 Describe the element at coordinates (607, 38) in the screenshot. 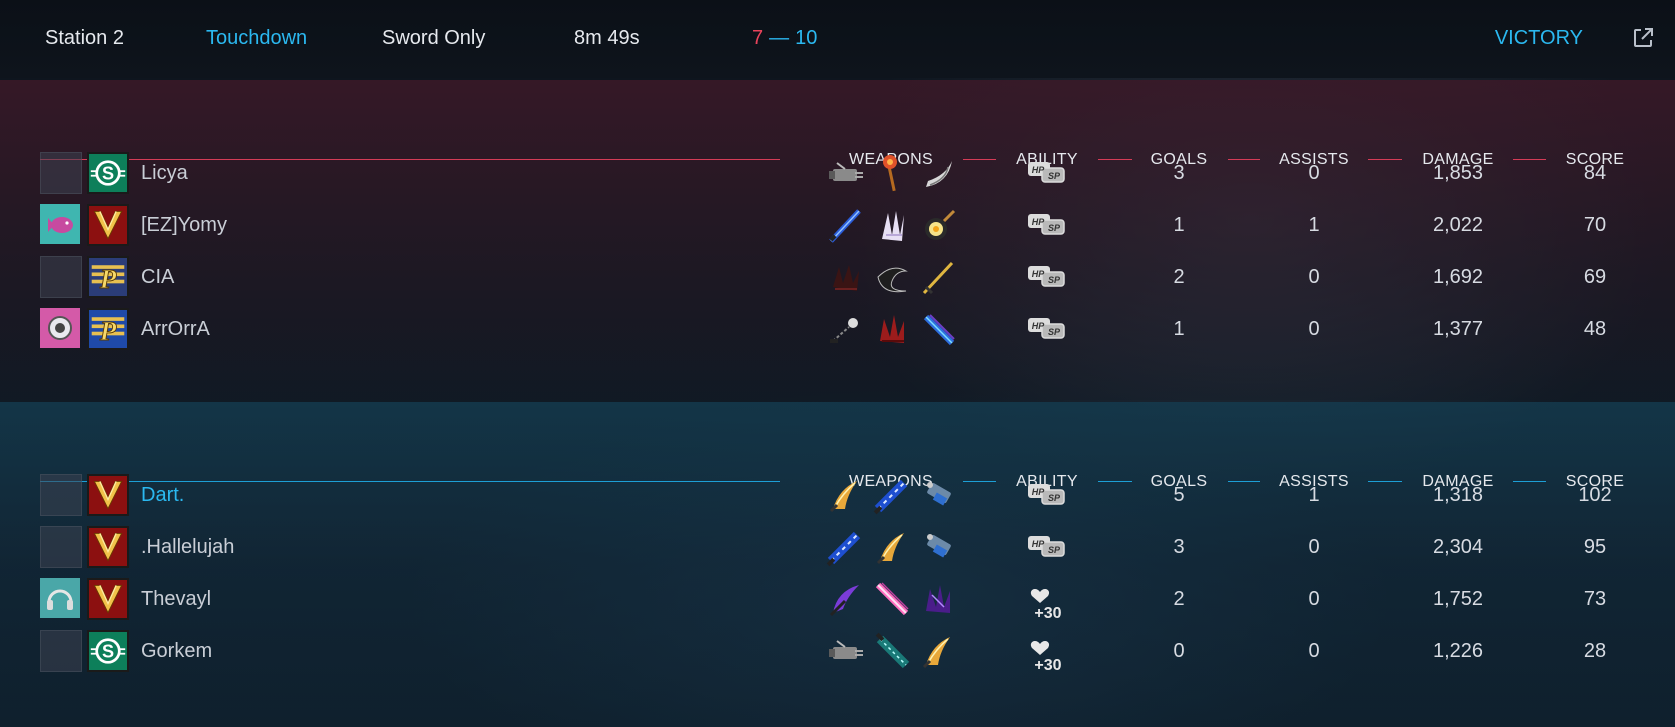

I see `match-duration: 8m 49s` at that location.